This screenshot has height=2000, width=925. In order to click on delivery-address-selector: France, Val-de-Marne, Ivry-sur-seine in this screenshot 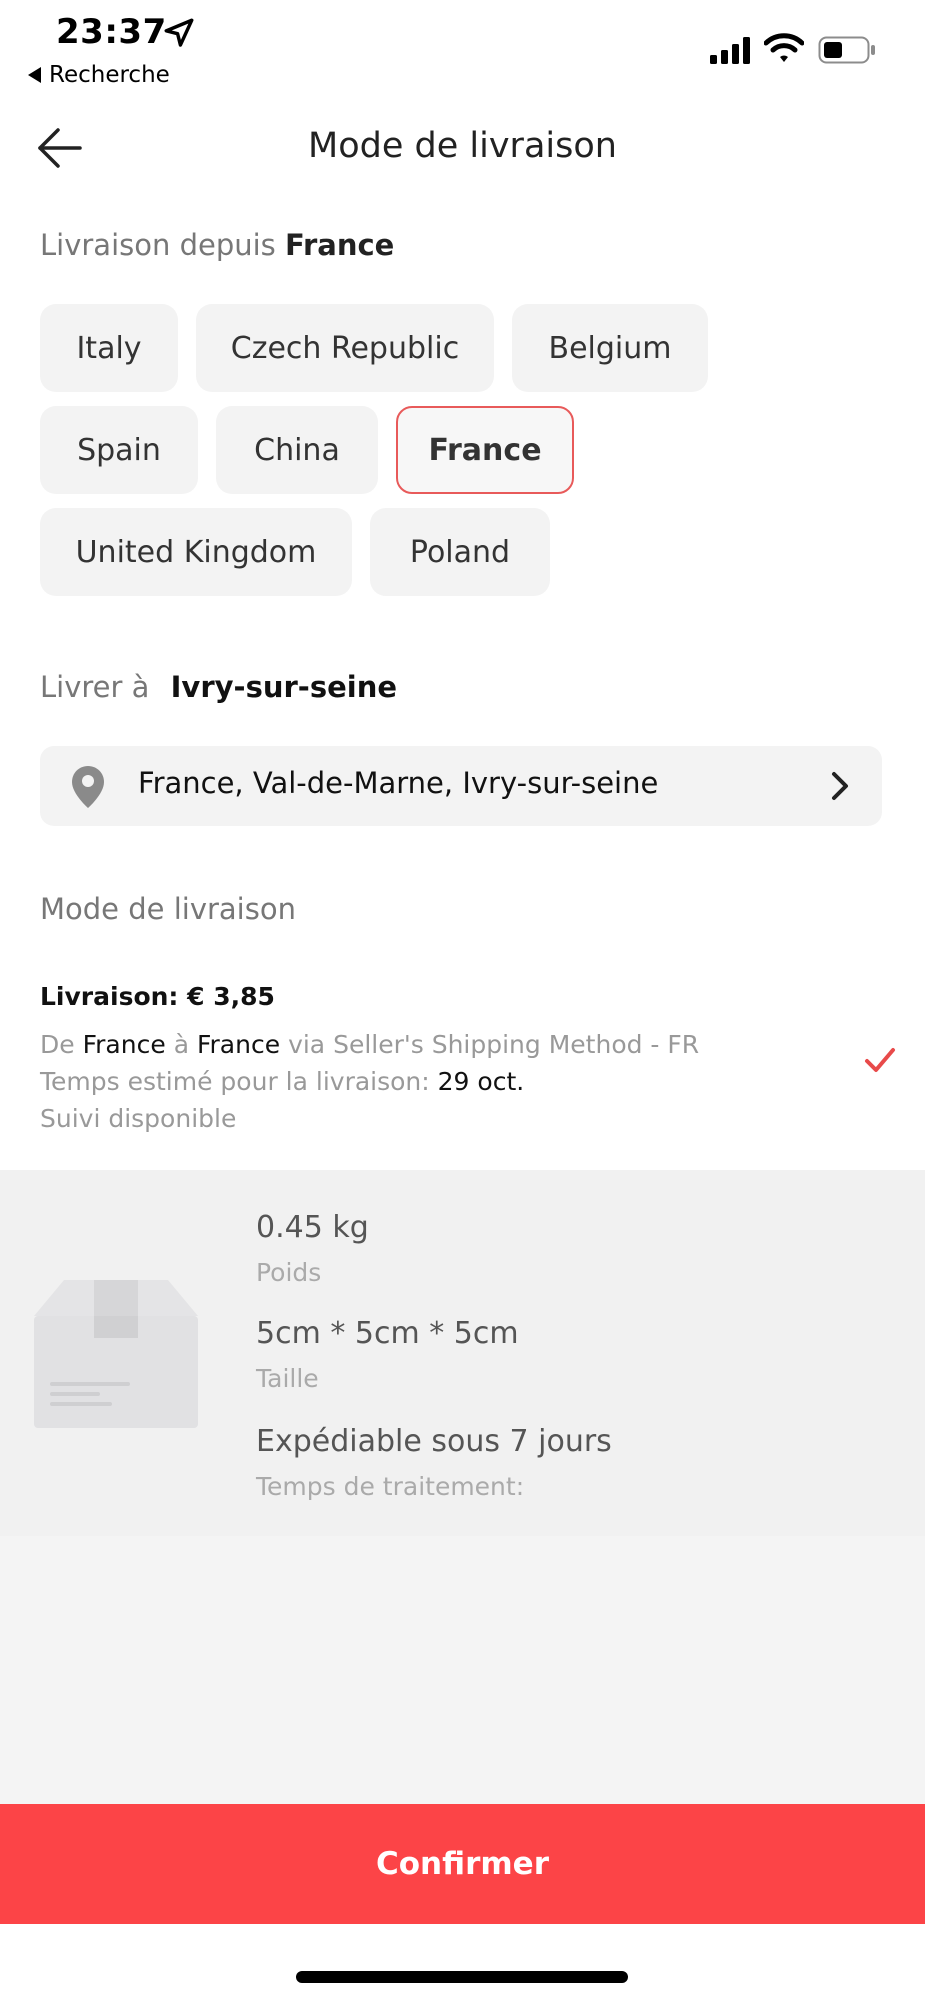, I will do `click(461, 786)`.